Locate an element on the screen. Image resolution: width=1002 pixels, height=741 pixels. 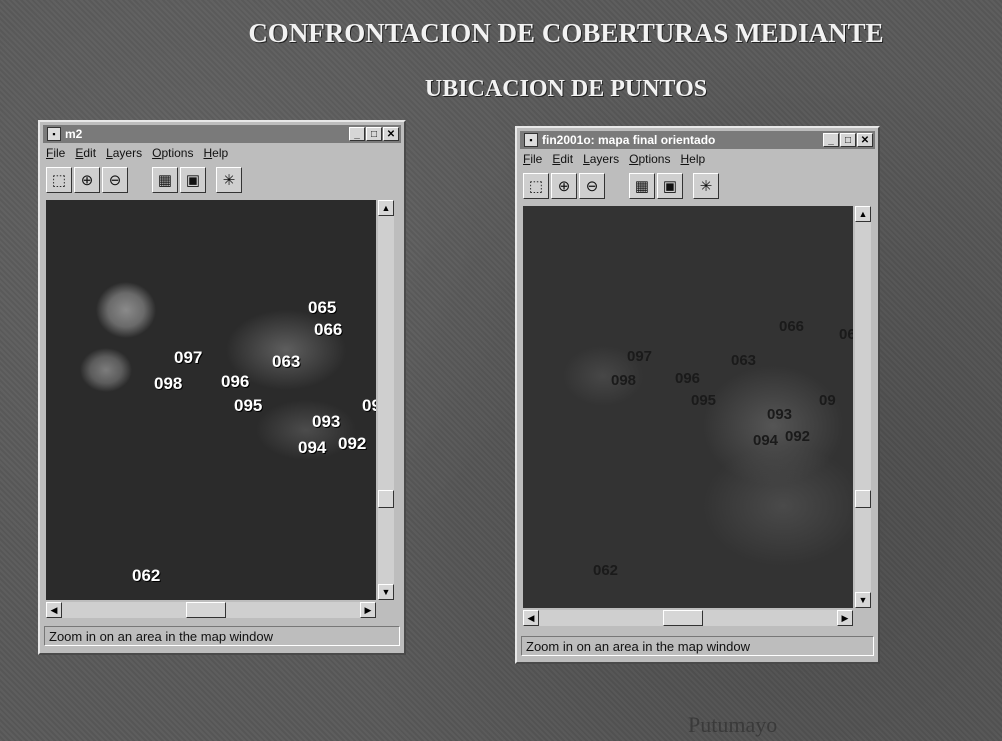
window-title: m2 is located at coordinates (74, 134).